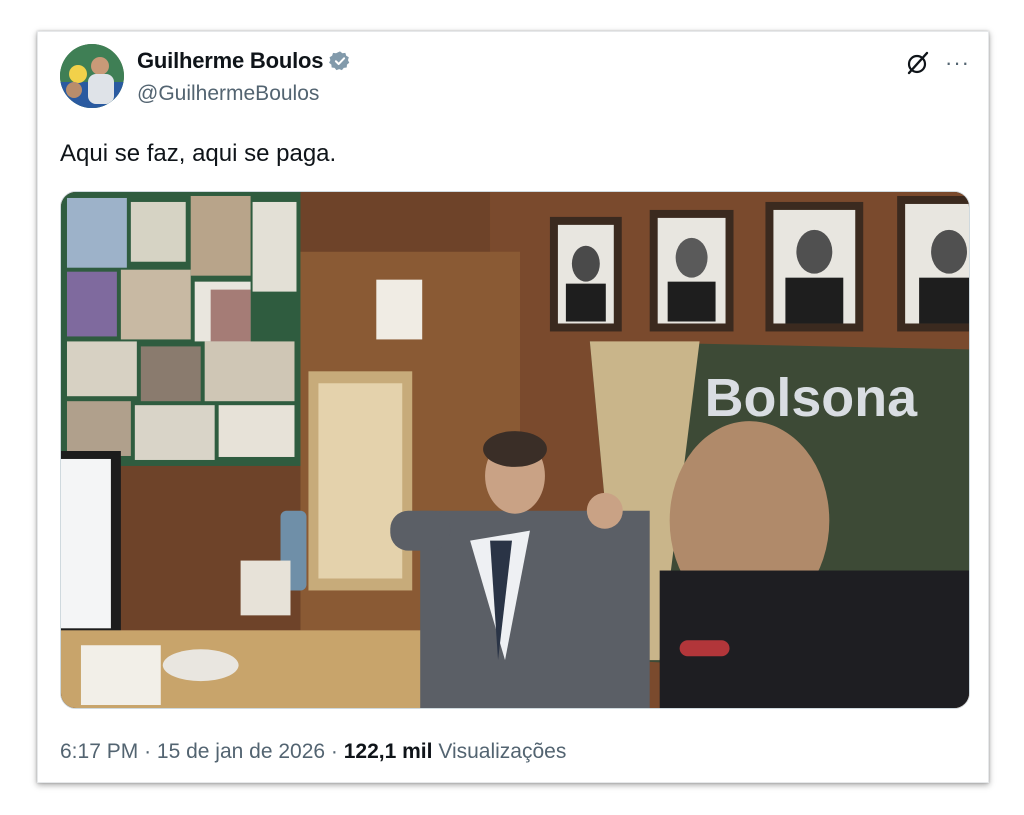 This screenshot has height=815, width=1024. I want to click on more-icon: ···, so click(957, 63).